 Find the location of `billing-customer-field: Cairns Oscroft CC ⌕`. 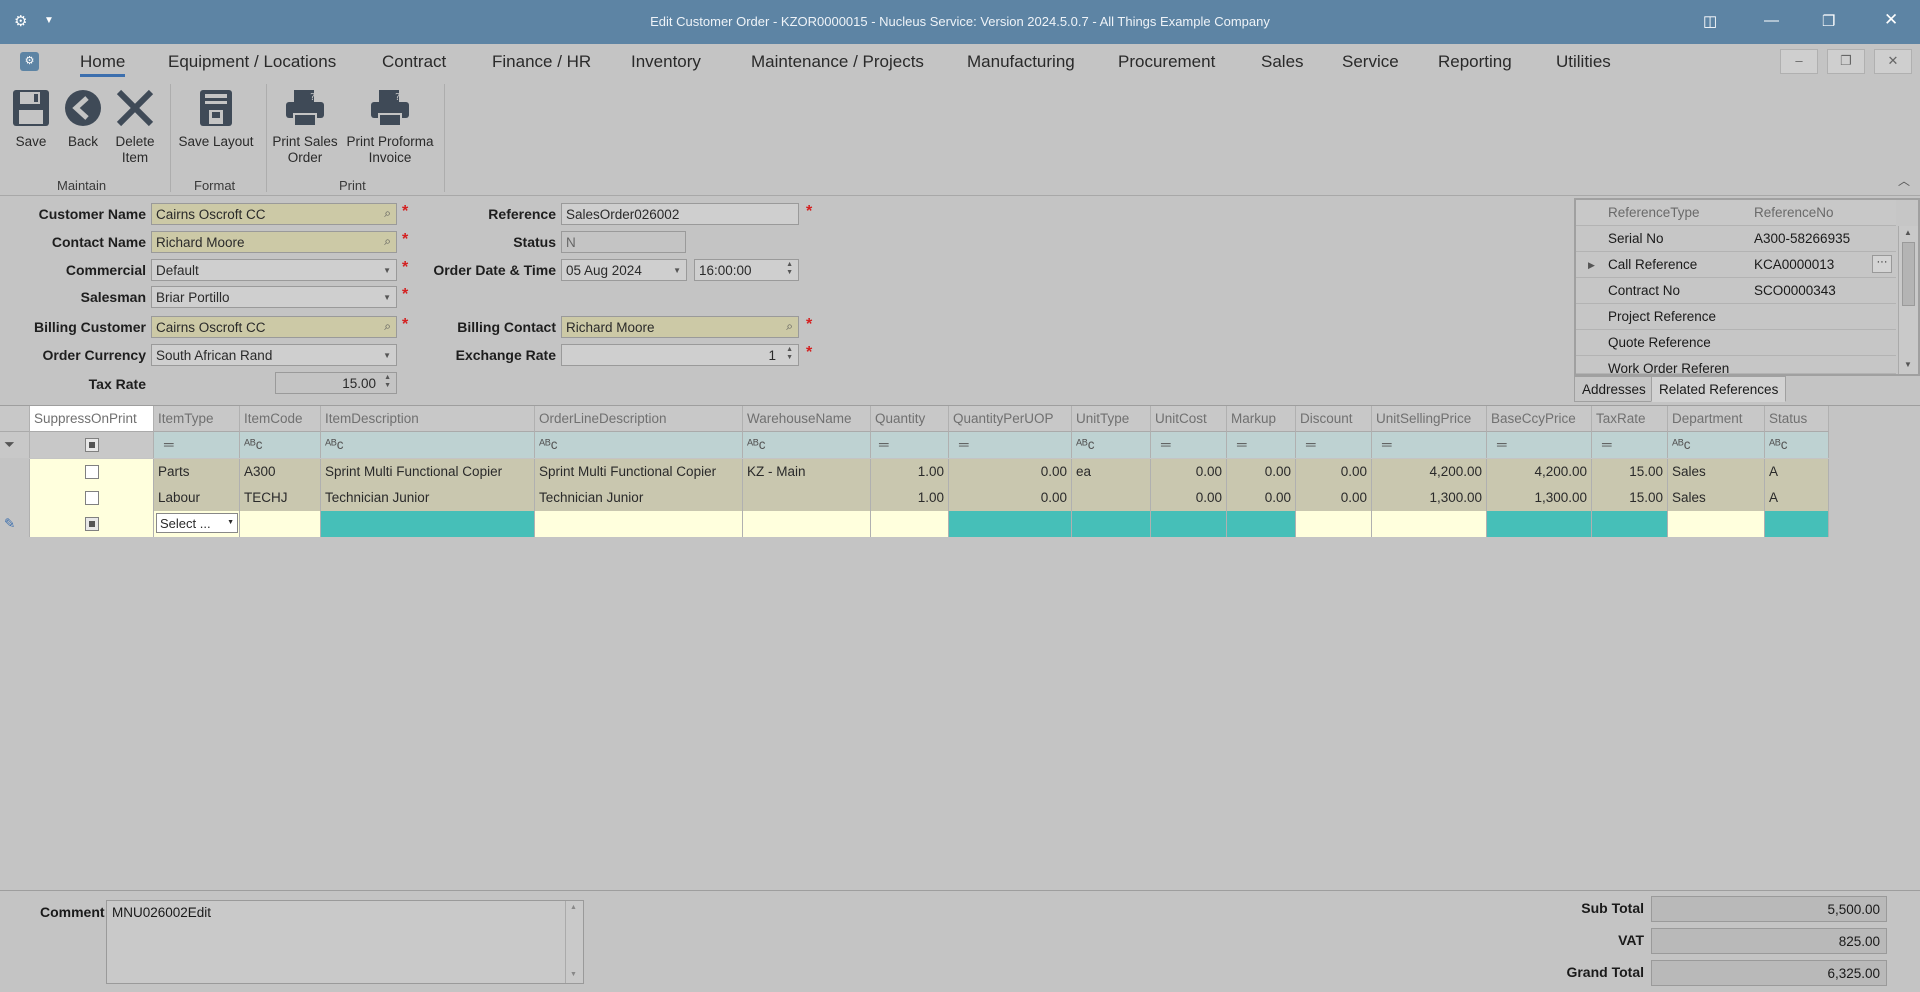

billing-customer-field: Cairns Oscroft CC ⌕ is located at coordinates (274, 327).